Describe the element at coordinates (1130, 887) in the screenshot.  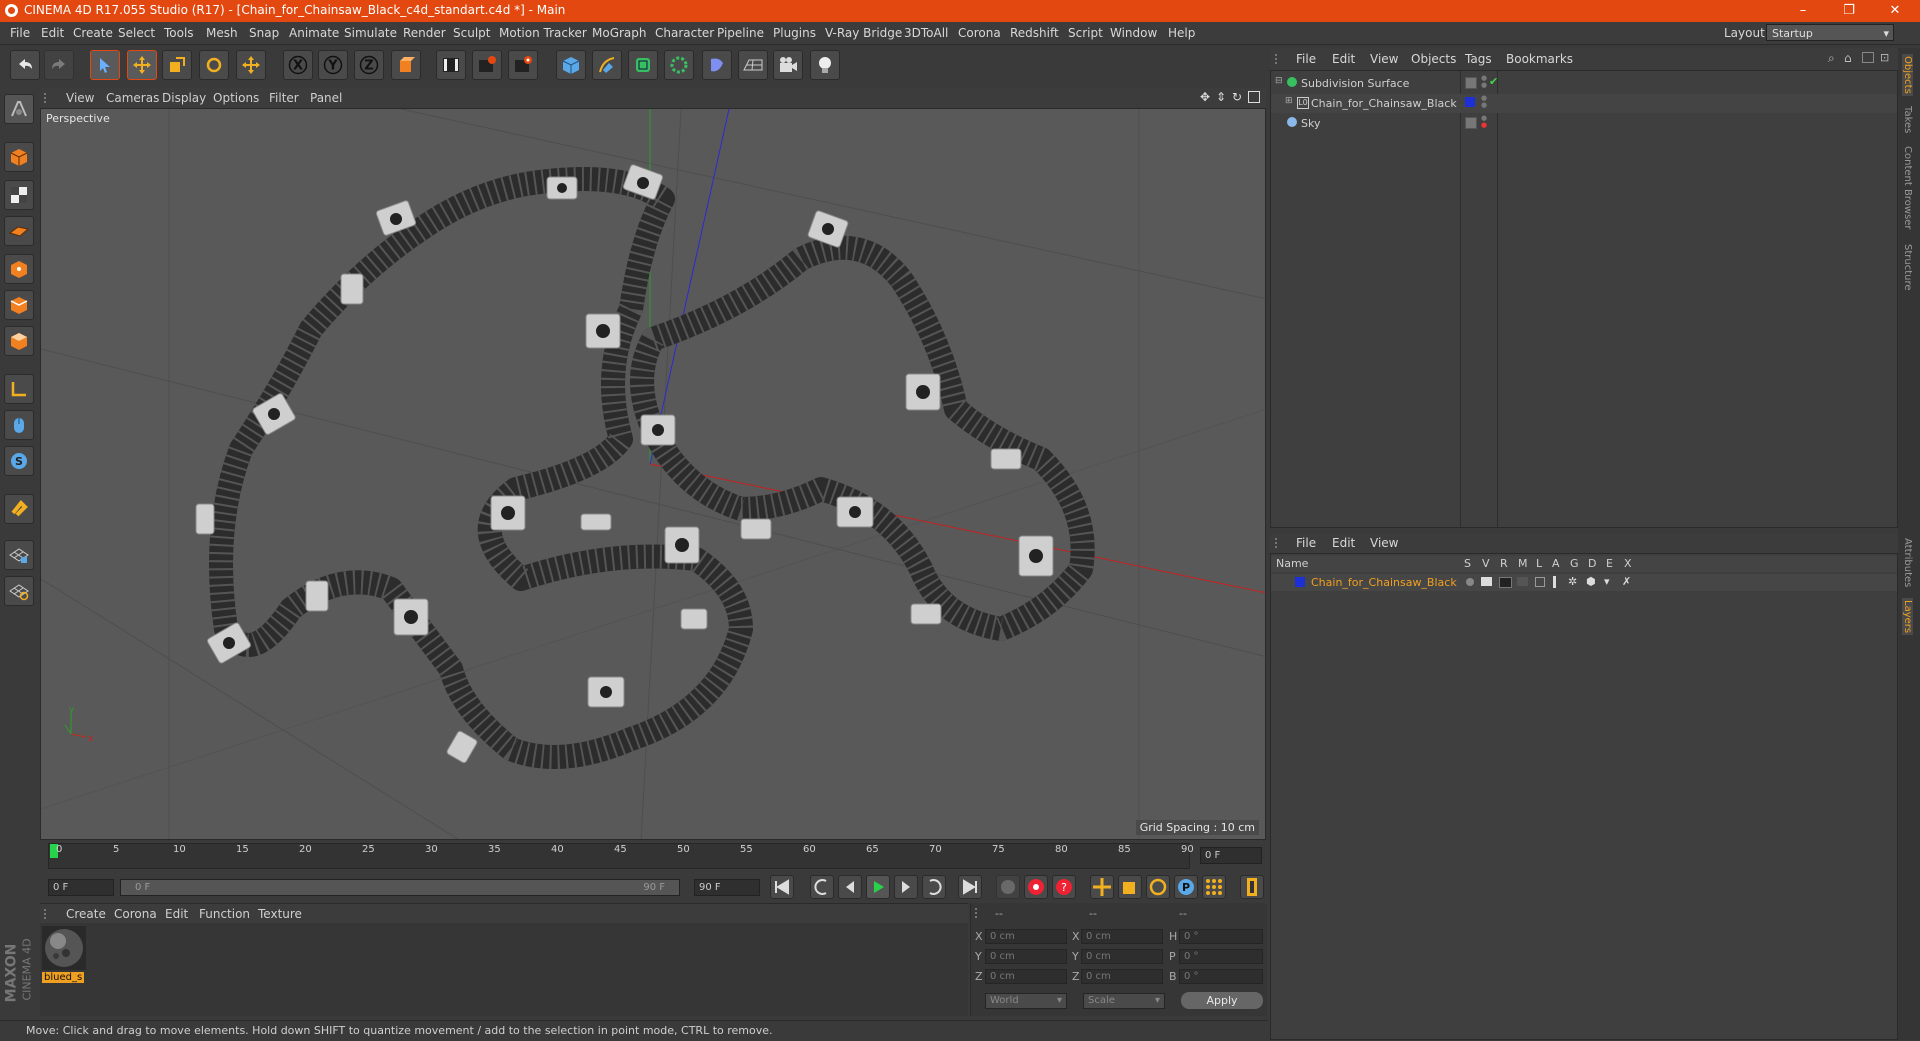
I see `key-scale-button` at that location.